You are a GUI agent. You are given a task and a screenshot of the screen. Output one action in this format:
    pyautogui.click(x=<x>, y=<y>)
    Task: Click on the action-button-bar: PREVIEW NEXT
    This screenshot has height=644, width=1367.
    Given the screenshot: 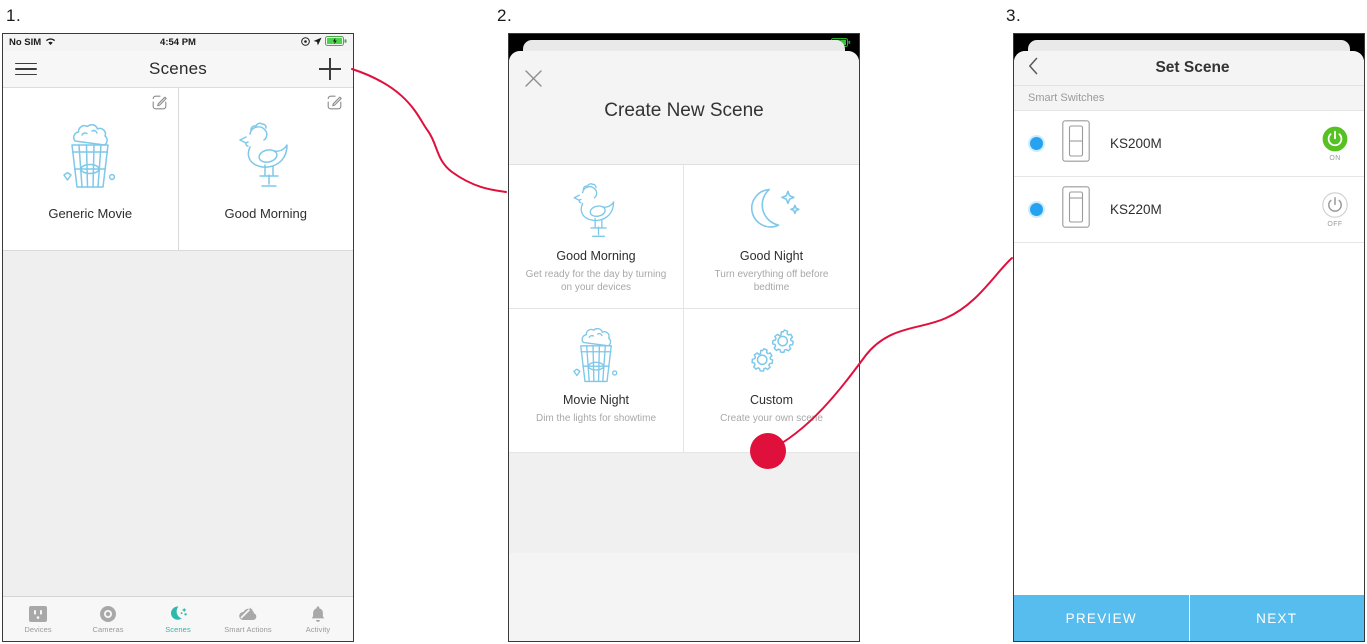 What is the action you would take?
    pyautogui.click(x=1189, y=618)
    